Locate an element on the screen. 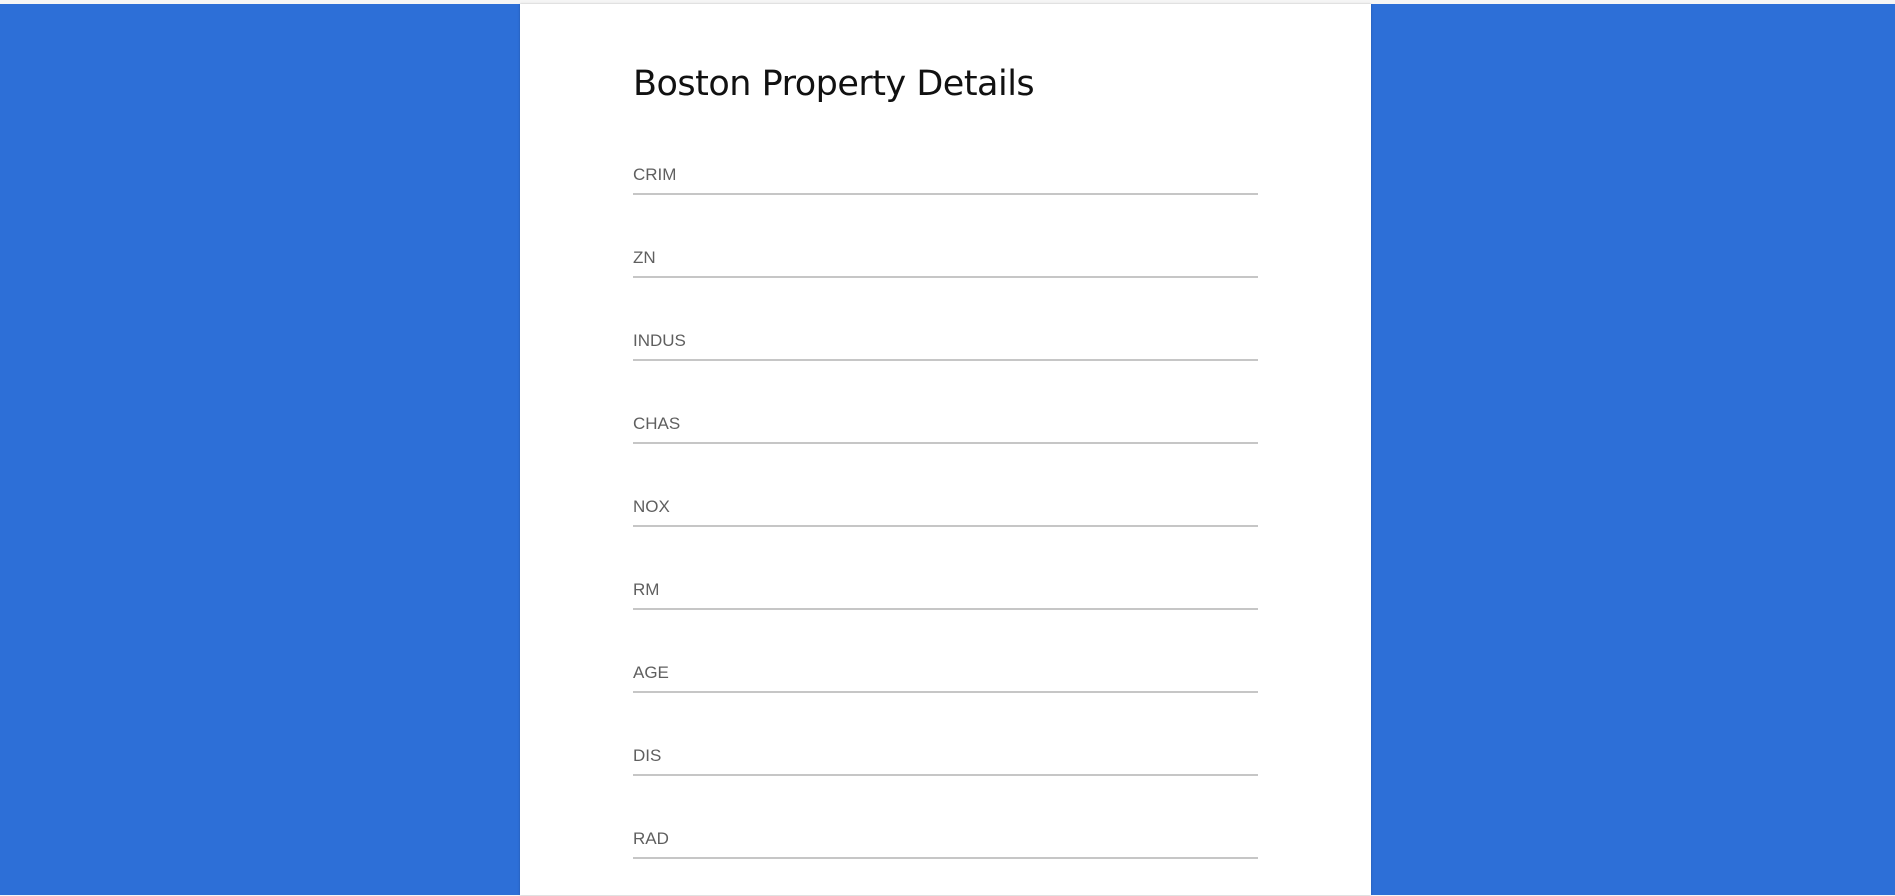 The width and height of the screenshot is (1895, 896). age-input is located at coordinates (945, 674).